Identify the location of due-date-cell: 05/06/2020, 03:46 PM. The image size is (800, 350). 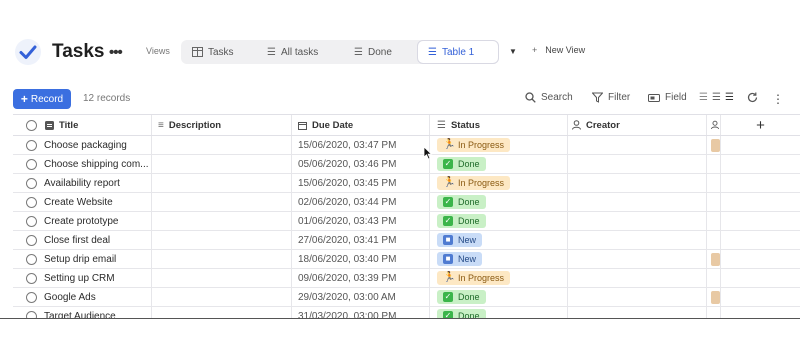
(361, 164).